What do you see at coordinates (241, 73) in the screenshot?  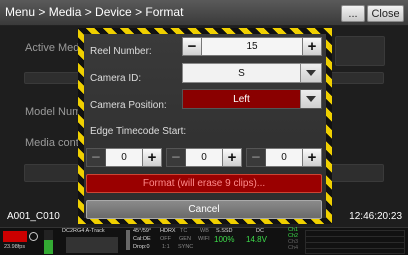 I see `camera-id-value: S` at bounding box center [241, 73].